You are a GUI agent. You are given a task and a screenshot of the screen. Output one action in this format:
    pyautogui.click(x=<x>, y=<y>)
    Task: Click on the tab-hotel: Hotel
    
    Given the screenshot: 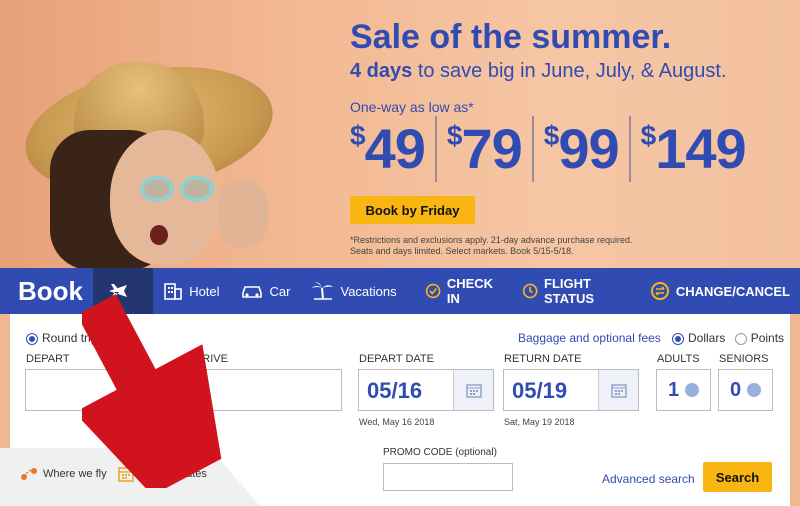 What is the action you would take?
    pyautogui.click(x=191, y=291)
    